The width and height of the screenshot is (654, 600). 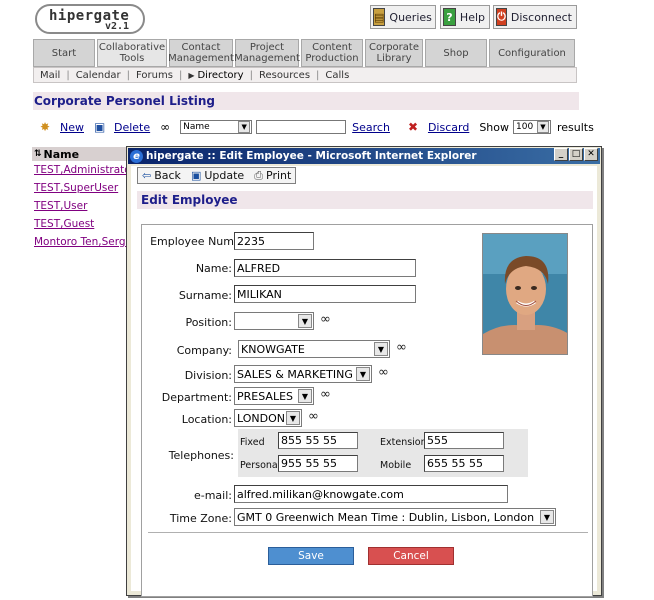 What do you see at coordinates (260, 465) in the screenshot?
I see `personal-label: Personal` at bounding box center [260, 465].